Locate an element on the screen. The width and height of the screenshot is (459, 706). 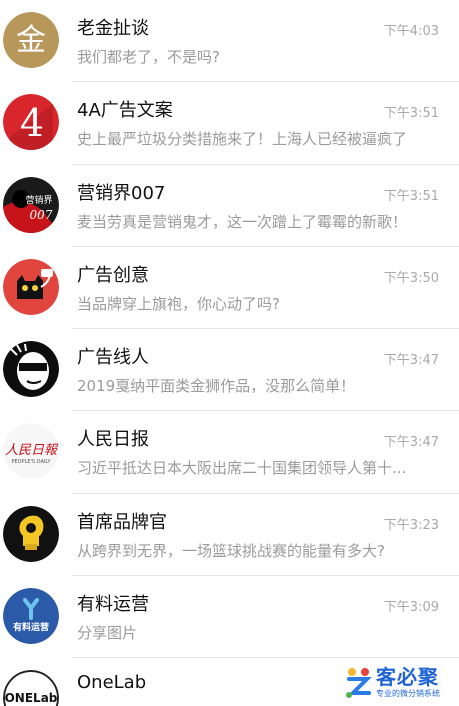
chat-time: 下午4:03 is located at coordinates (411, 31).